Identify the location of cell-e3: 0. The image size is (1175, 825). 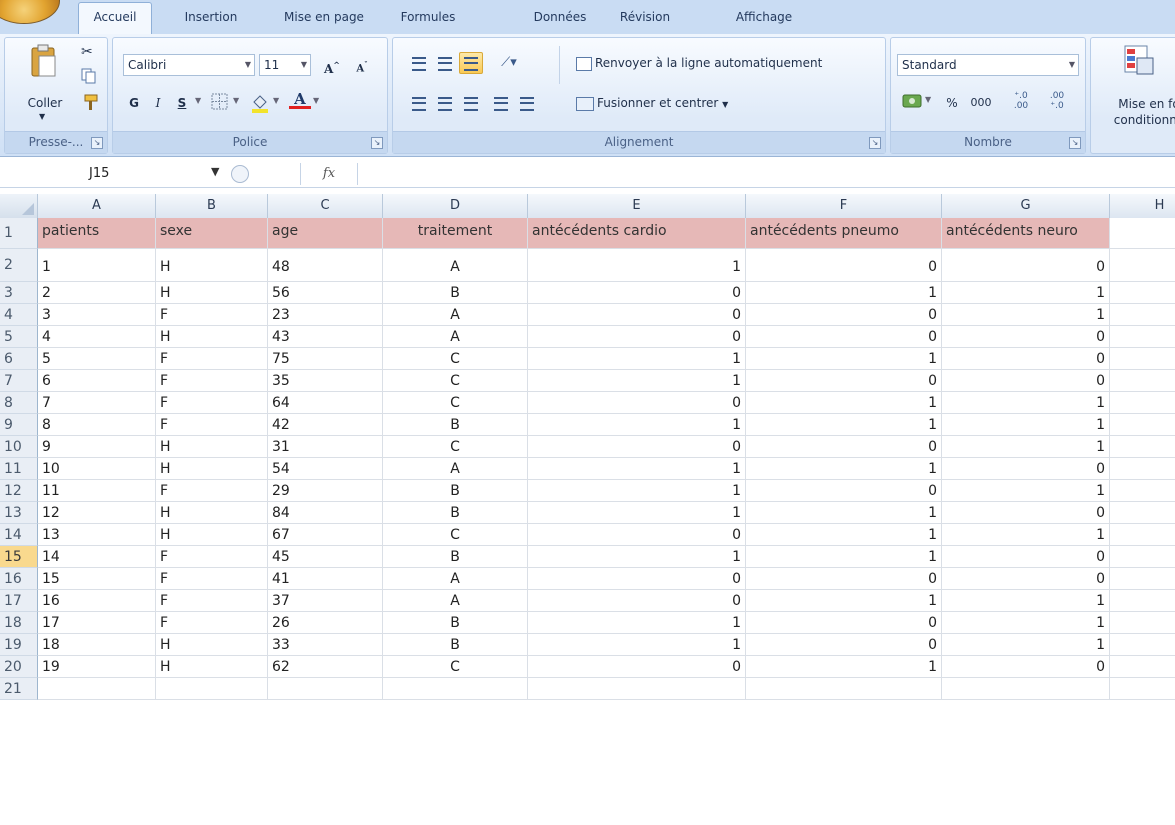
(637, 293).